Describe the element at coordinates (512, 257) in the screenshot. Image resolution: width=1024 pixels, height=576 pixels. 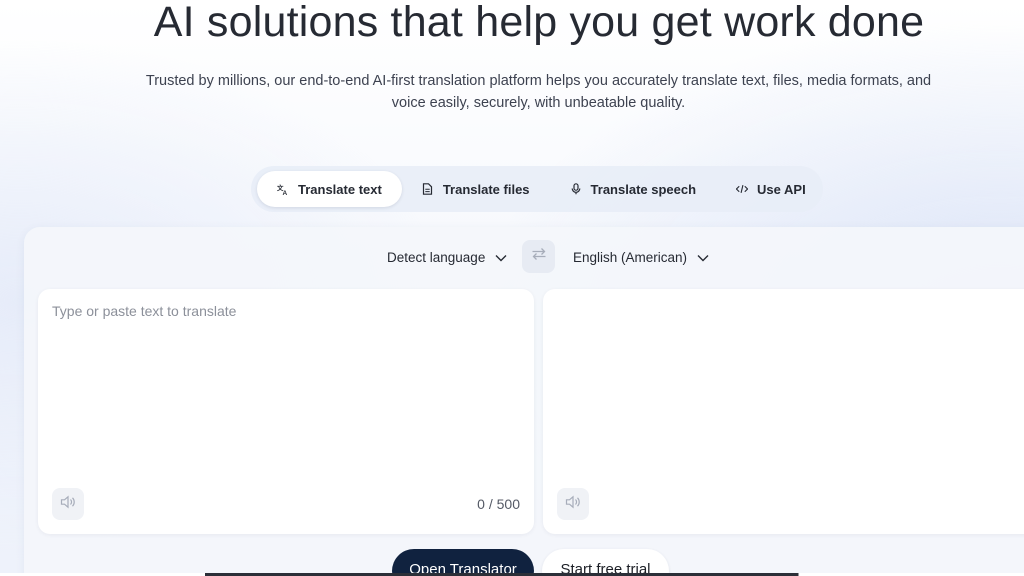
I see `language-selector-row: Detect language English (American)` at that location.